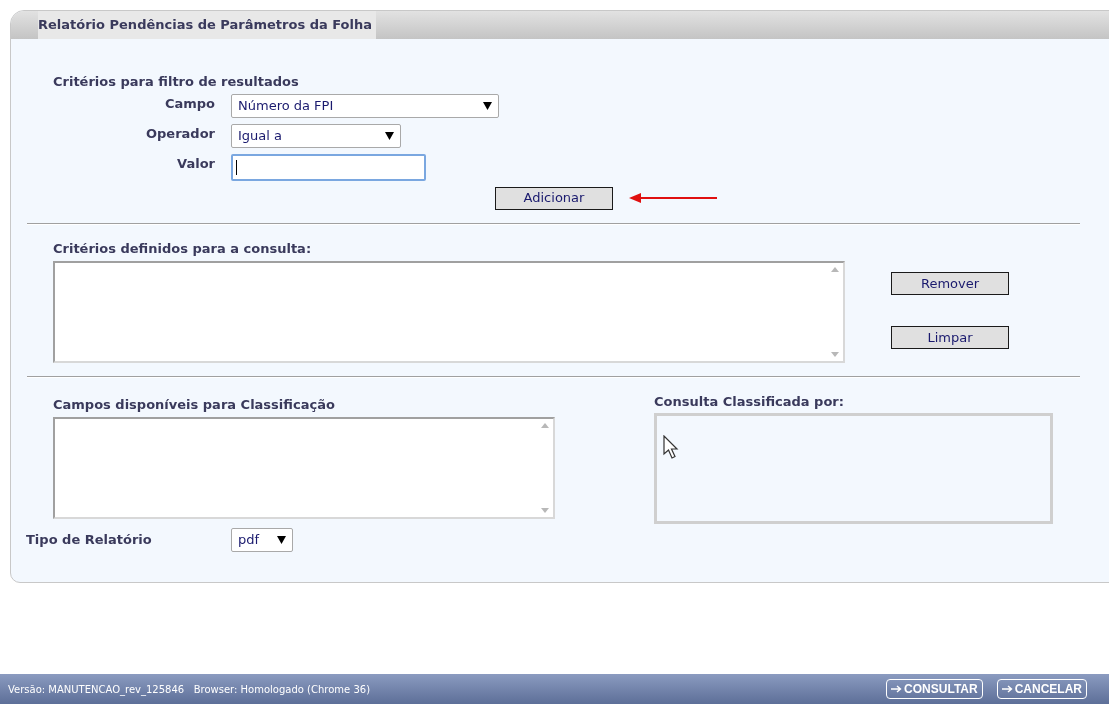 The image size is (1109, 706). What do you see at coordinates (328, 167) in the screenshot?
I see `input-field` at bounding box center [328, 167].